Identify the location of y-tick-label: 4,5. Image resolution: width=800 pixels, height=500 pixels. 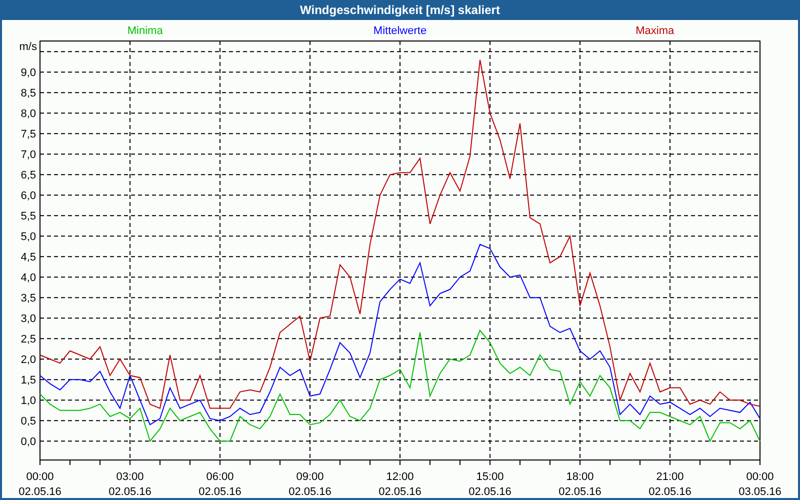
(28, 258).